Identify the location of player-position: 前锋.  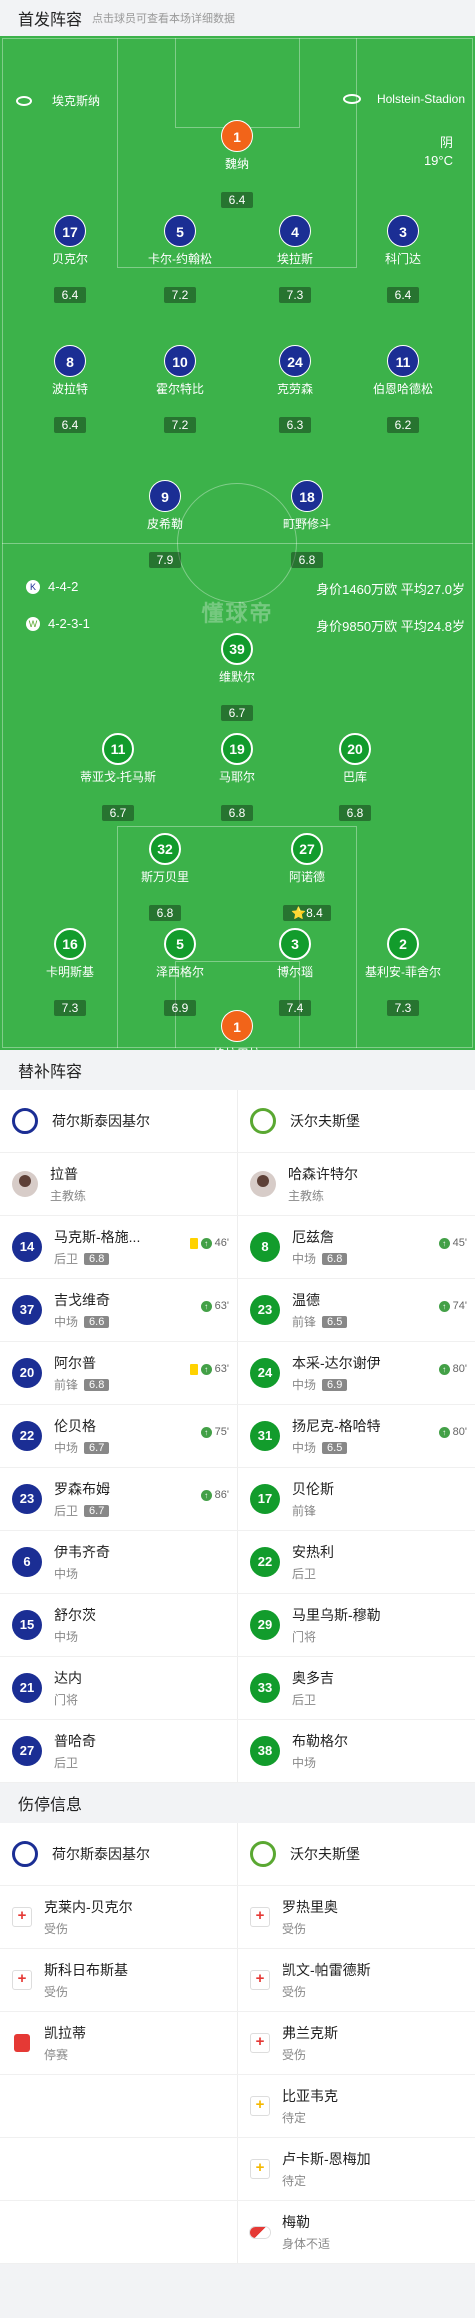
(304, 1511).